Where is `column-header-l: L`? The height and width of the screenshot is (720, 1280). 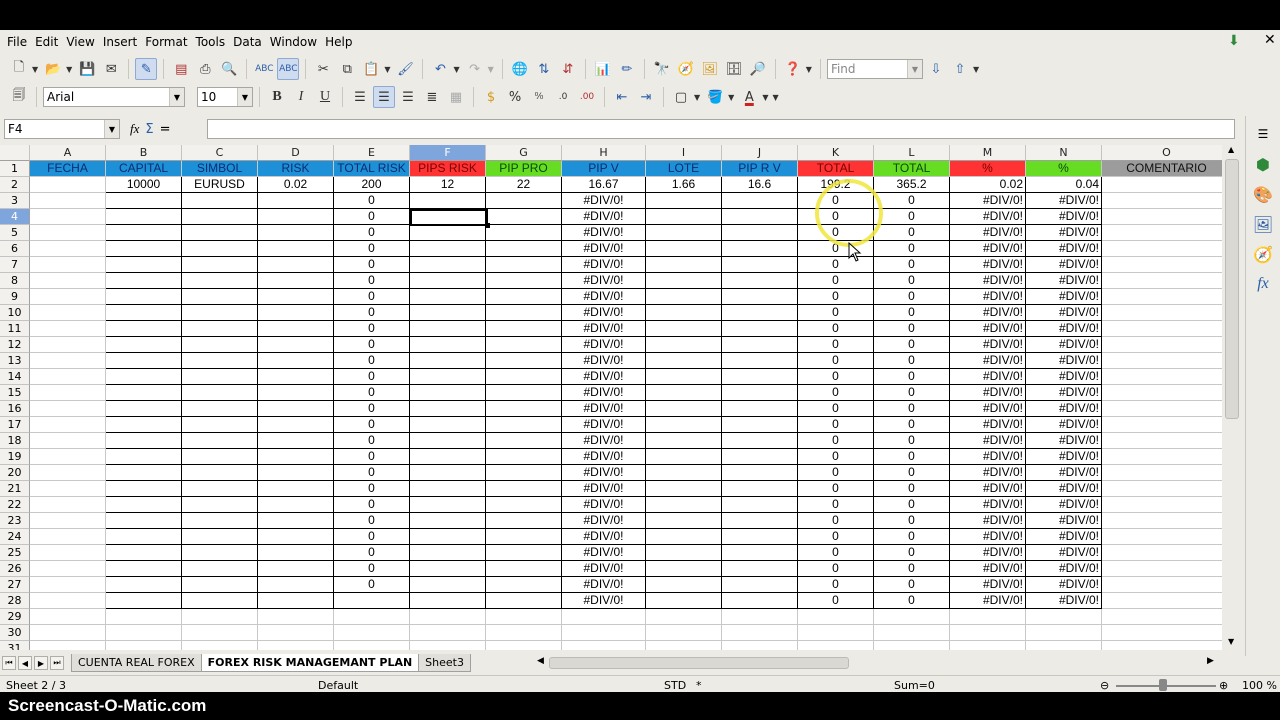
column-header-l: L is located at coordinates (912, 153).